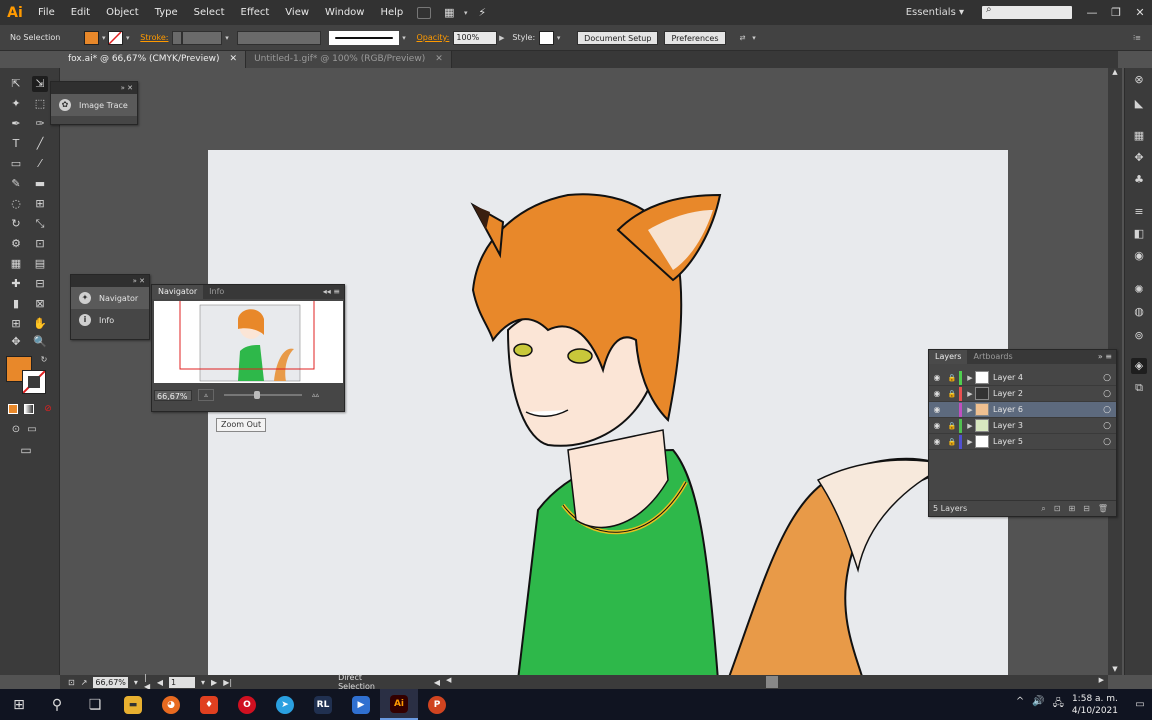 The image size is (1152, 720). What do you see at coordinates (202, 37) in the screenshot?
I see `stroke-weight-field` at bounding box center [202, 37].